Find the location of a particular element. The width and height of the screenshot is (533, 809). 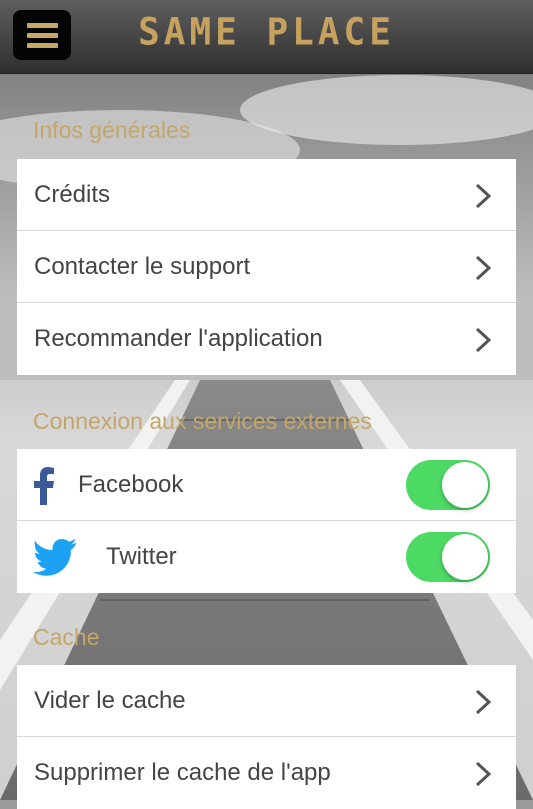

app-logo: SAME PLACE is located at coordinates (266, 32).